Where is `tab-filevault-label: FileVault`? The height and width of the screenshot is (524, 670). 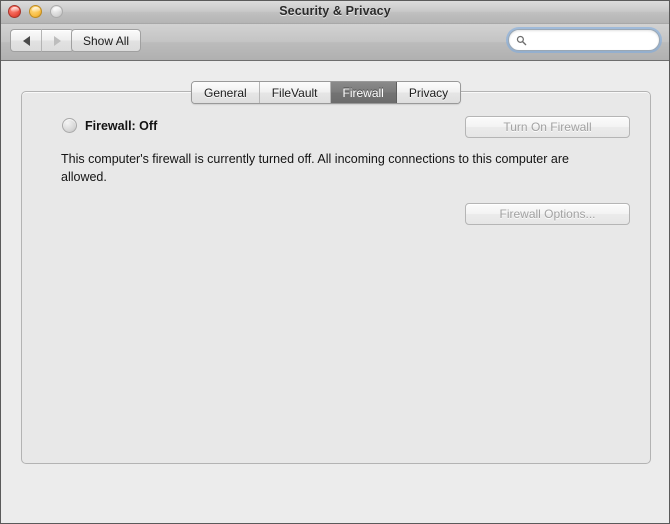 tab-filevault-label: FileVault is located at coordinates (294, 92).